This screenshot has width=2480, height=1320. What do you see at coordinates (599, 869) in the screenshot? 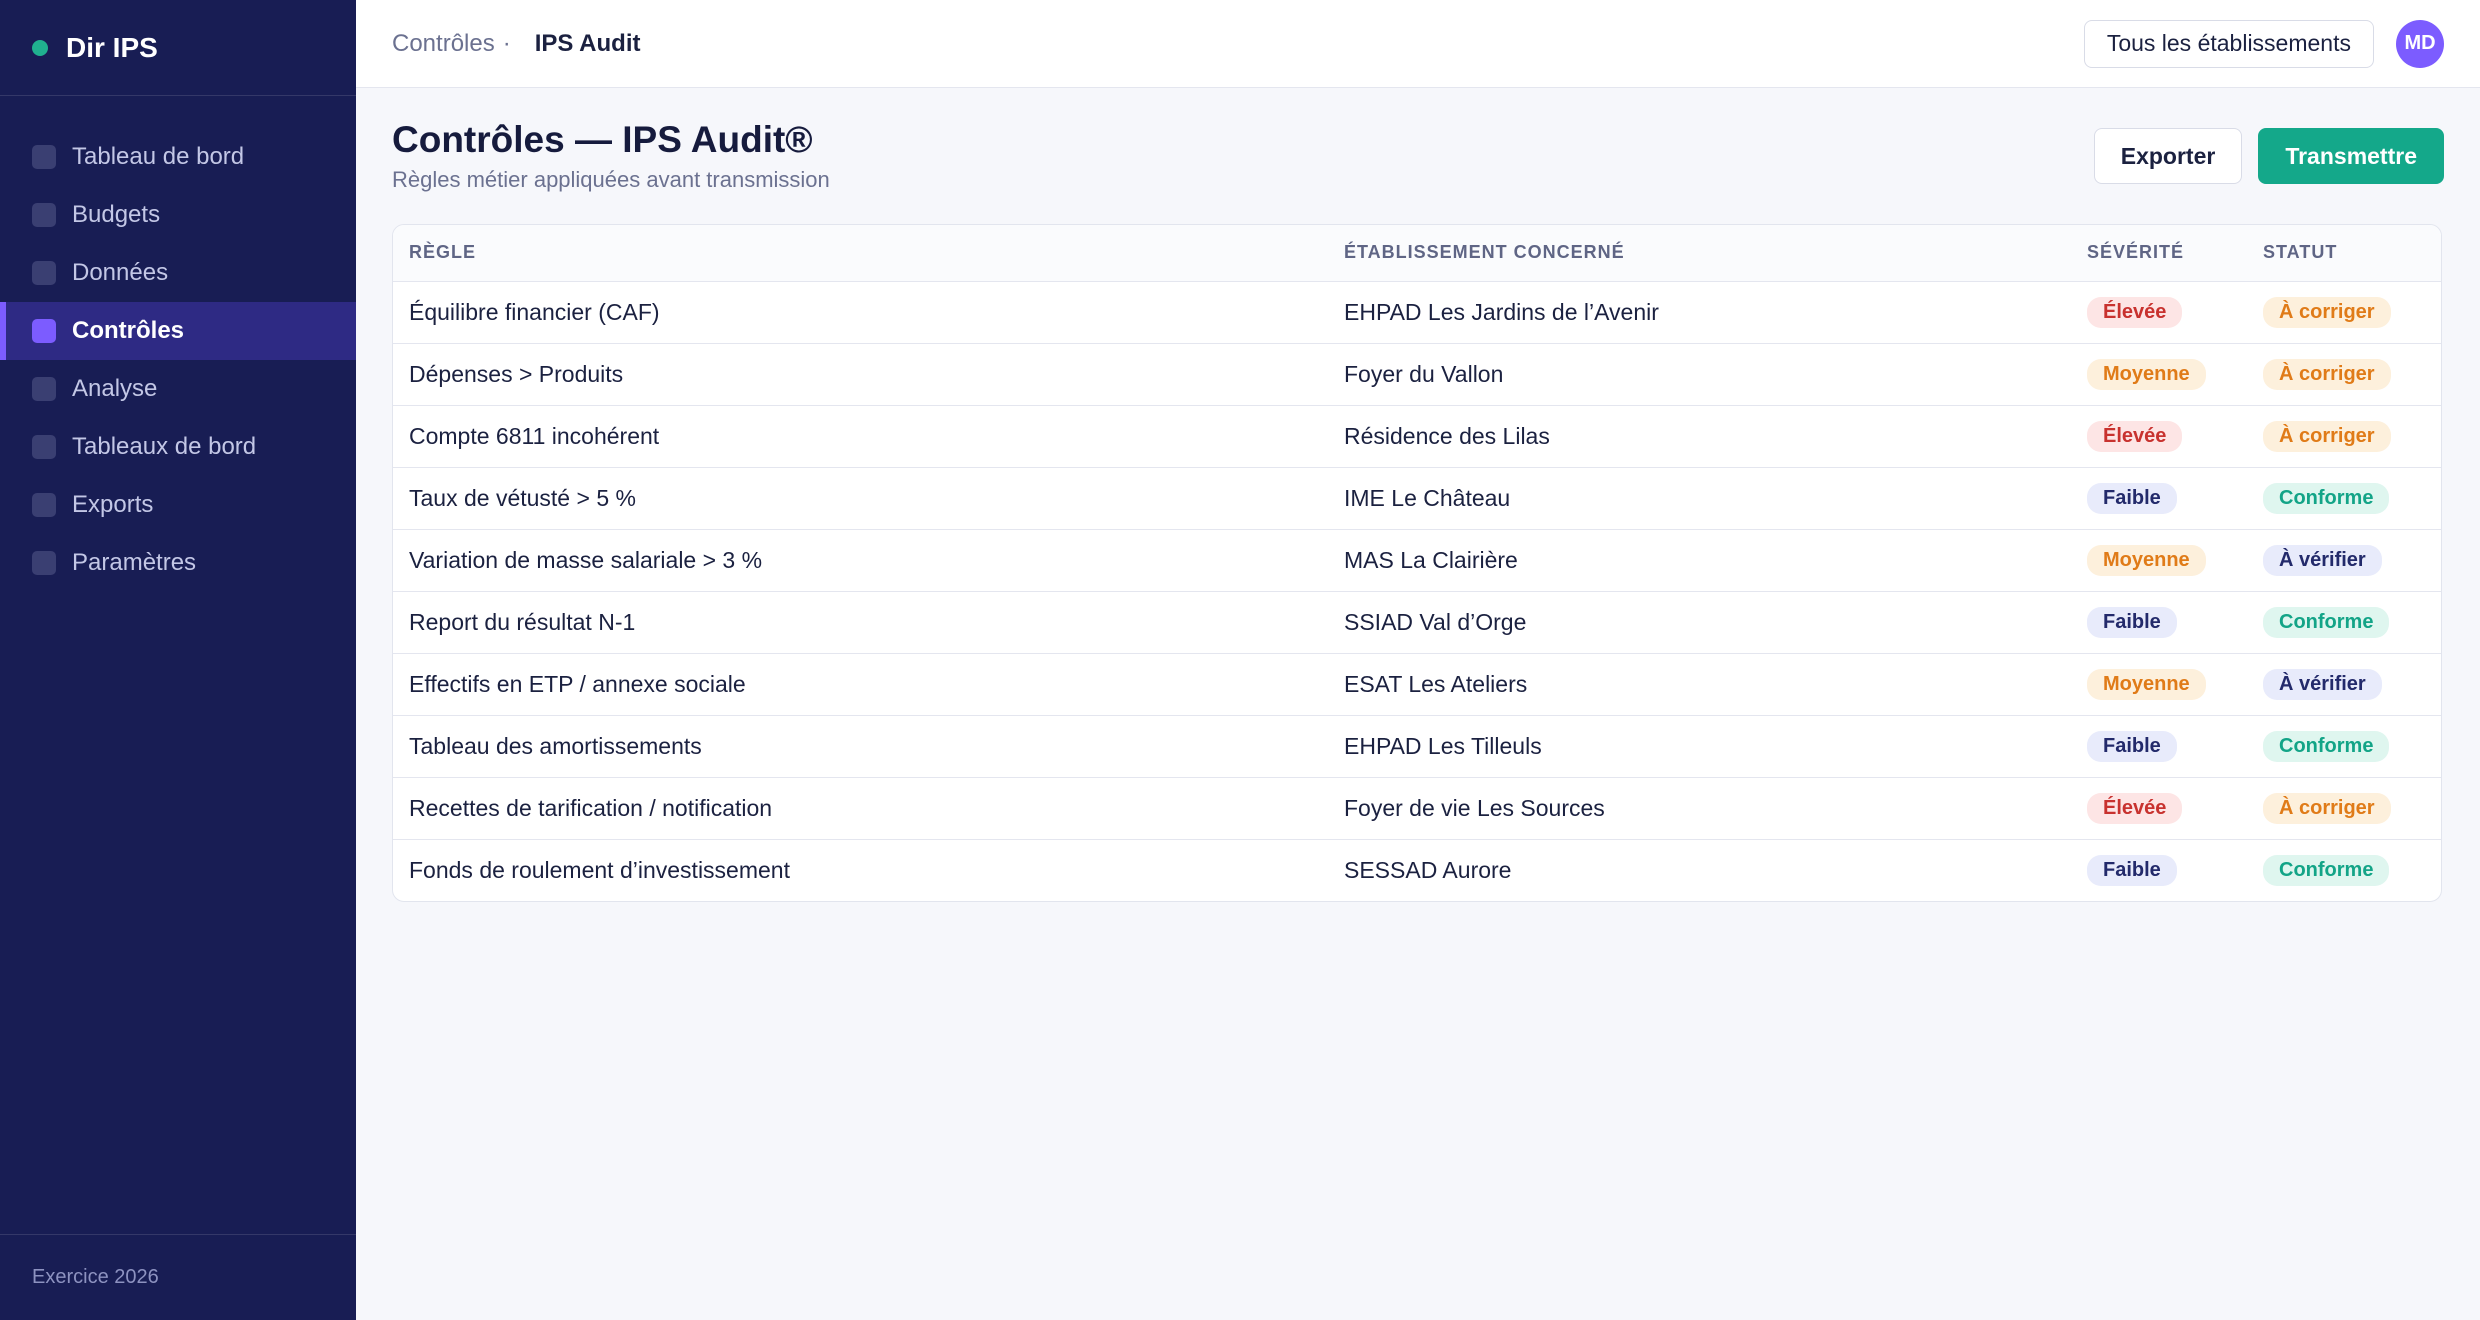
I see `cell-rule: Fonds de roulement d’investissement` at bounding box center [599, 869].